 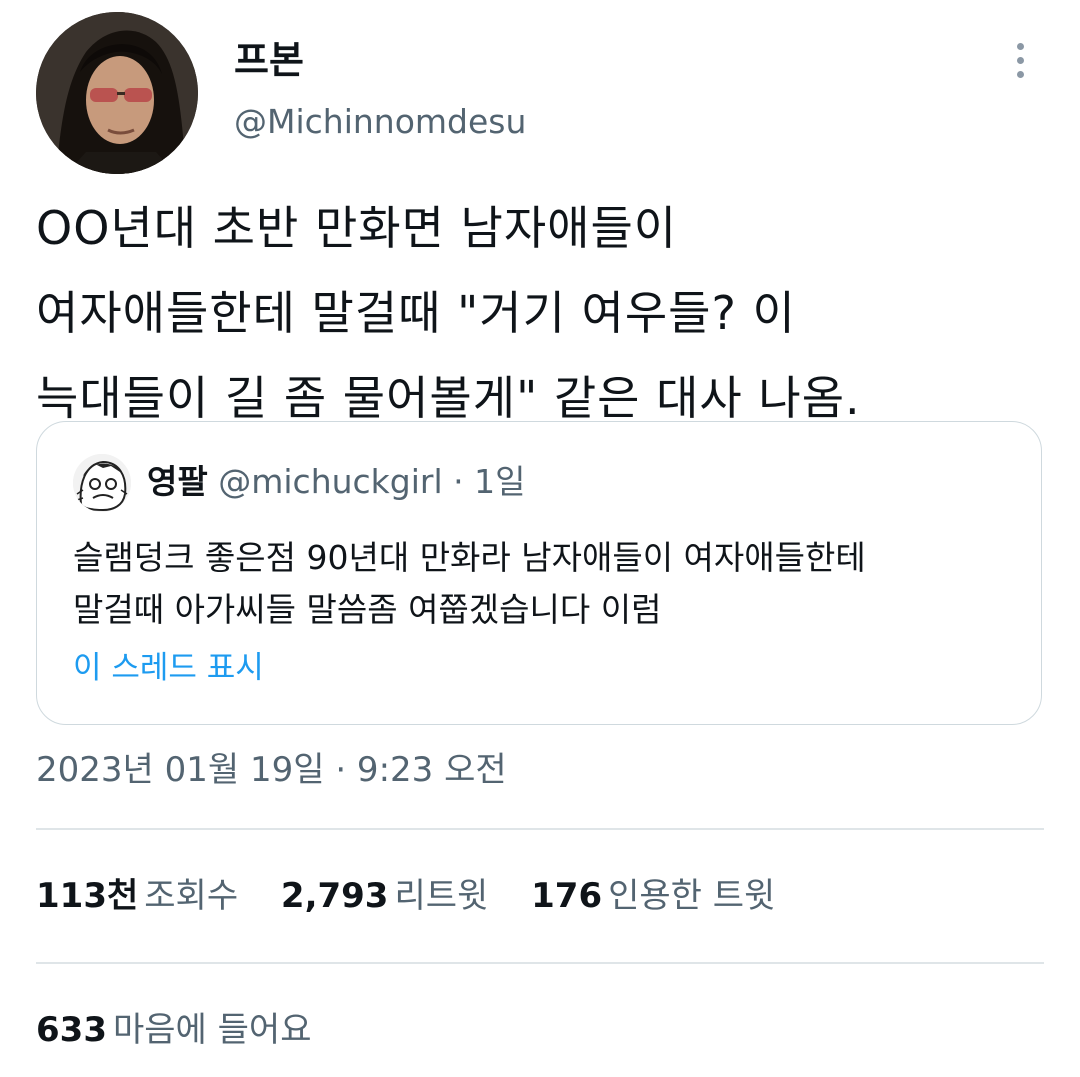 I want to click on quote-avatar-image, so click(x=102, y=483).